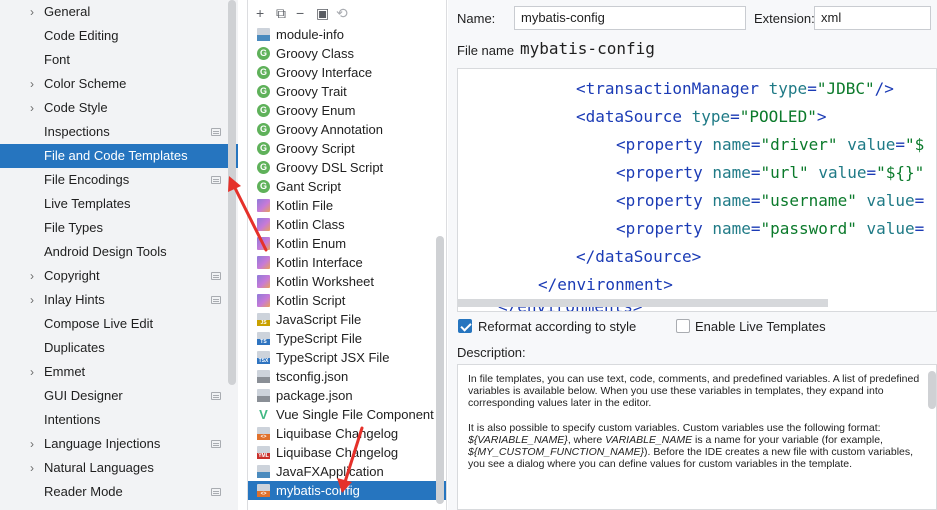 The height and width of the screenshot is (510, 937). Describe the element at coordinates (347, 262) in the screenshot. I see `template-item: Kotlin Interface` at that location.